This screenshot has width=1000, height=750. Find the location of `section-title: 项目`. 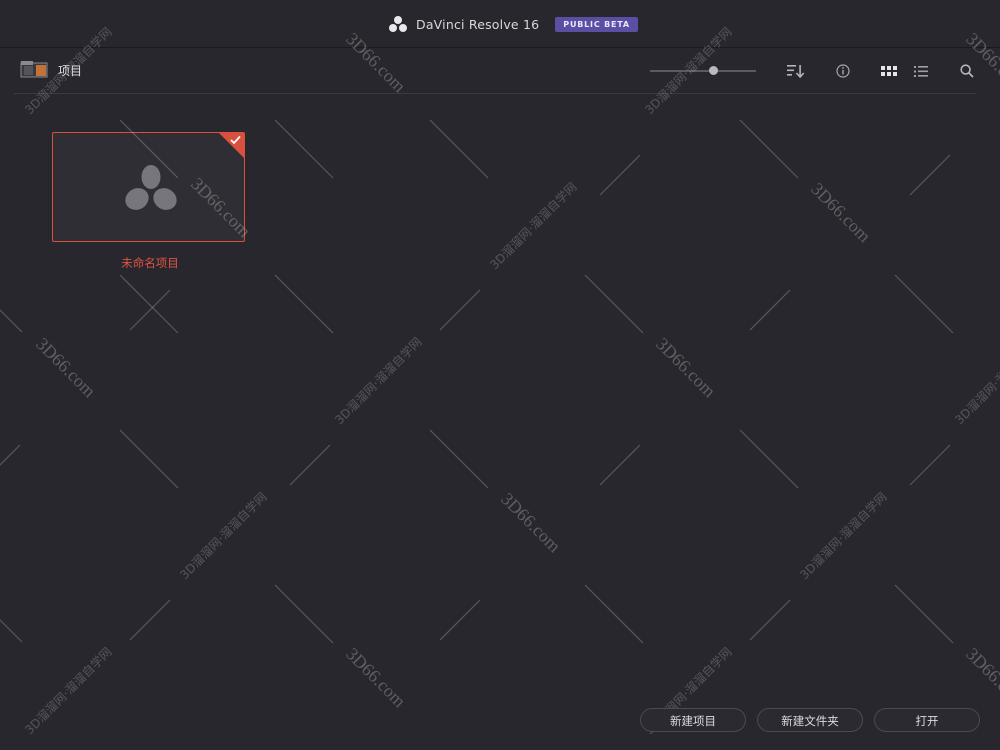

section-title: 项目 is located at coordinates (70, 71).